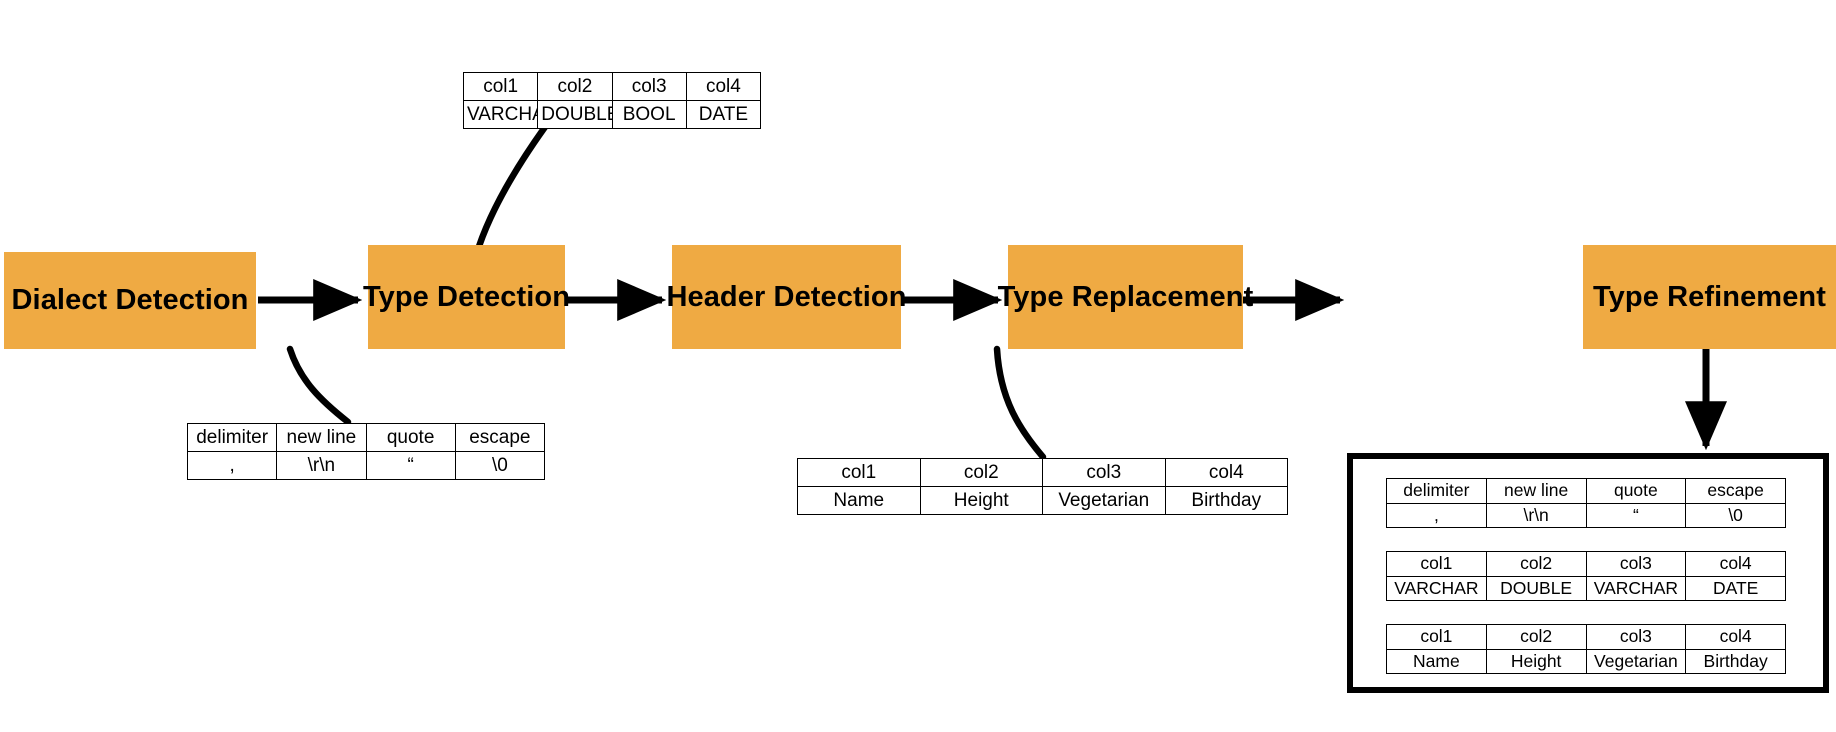 Image resolution: width=1836 pixels, height=732 pixels. I want to click on stage-type-detection: Type Detection, so click(466, 297).